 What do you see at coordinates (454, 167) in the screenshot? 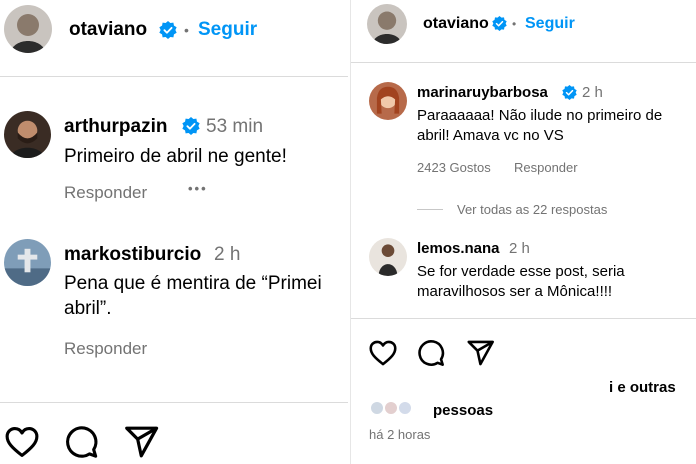
I see `likes-count: 2423 Gostos` at bounding box center [454, 167].